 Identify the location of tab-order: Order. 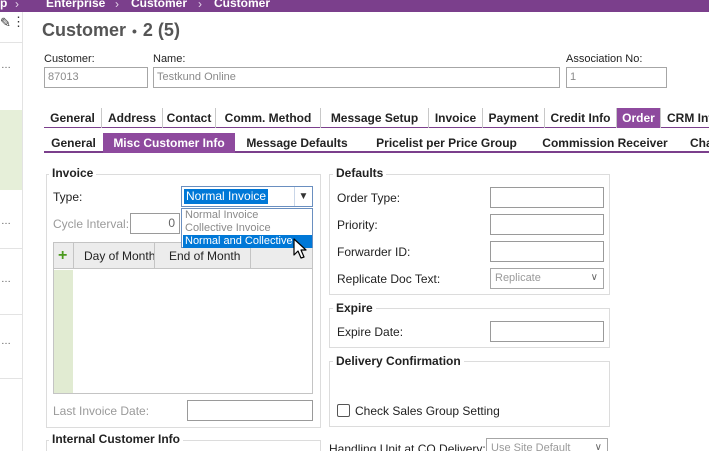
(639, 118).